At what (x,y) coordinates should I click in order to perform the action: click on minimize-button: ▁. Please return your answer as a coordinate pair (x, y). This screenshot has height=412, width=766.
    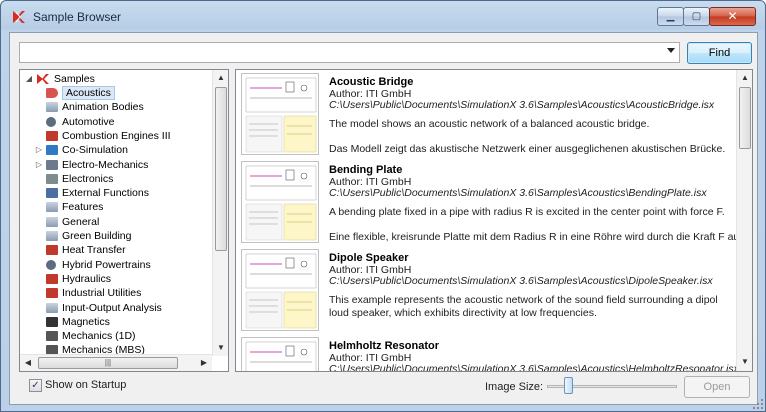
    Looking at the image, I should click on (670, 16).